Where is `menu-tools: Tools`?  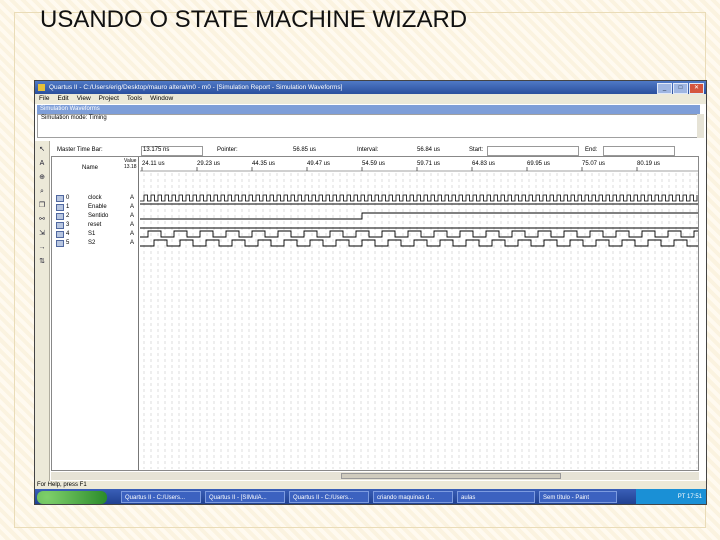 menu-tools: Tools is located at coordinates (134, 99).